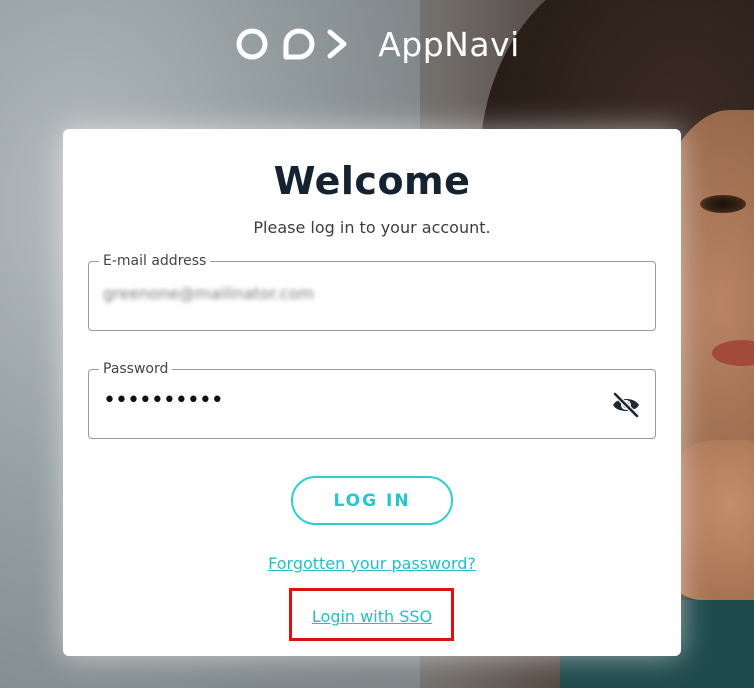 The height and width of the screenshot is (688, 754). I want to click on page-title: Welcome, so click(372, 181).